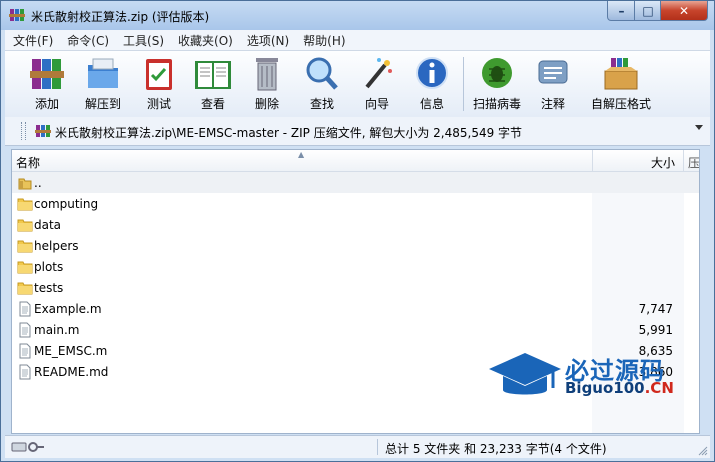 The height and width of the screenshot is (462, 715). I want to click on info-icon, so click(432, 73).